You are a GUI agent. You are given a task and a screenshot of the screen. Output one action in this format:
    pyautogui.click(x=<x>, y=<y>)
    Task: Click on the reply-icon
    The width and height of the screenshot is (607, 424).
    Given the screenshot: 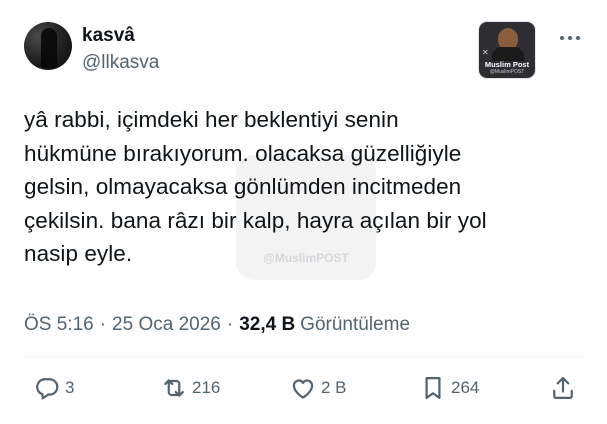 What is the action you would take?
    pyautogui.click(x=47, y=388)
    